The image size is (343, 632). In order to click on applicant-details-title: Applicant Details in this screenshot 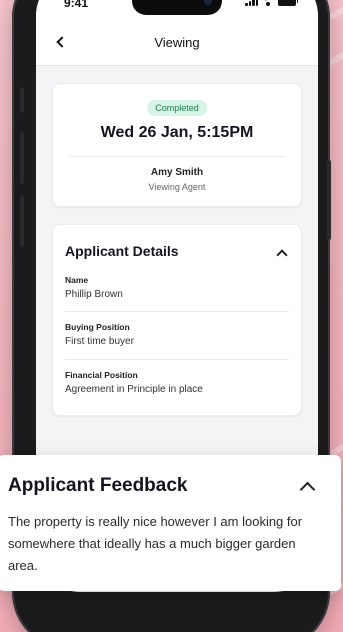, I will do `click(122, 251)`.